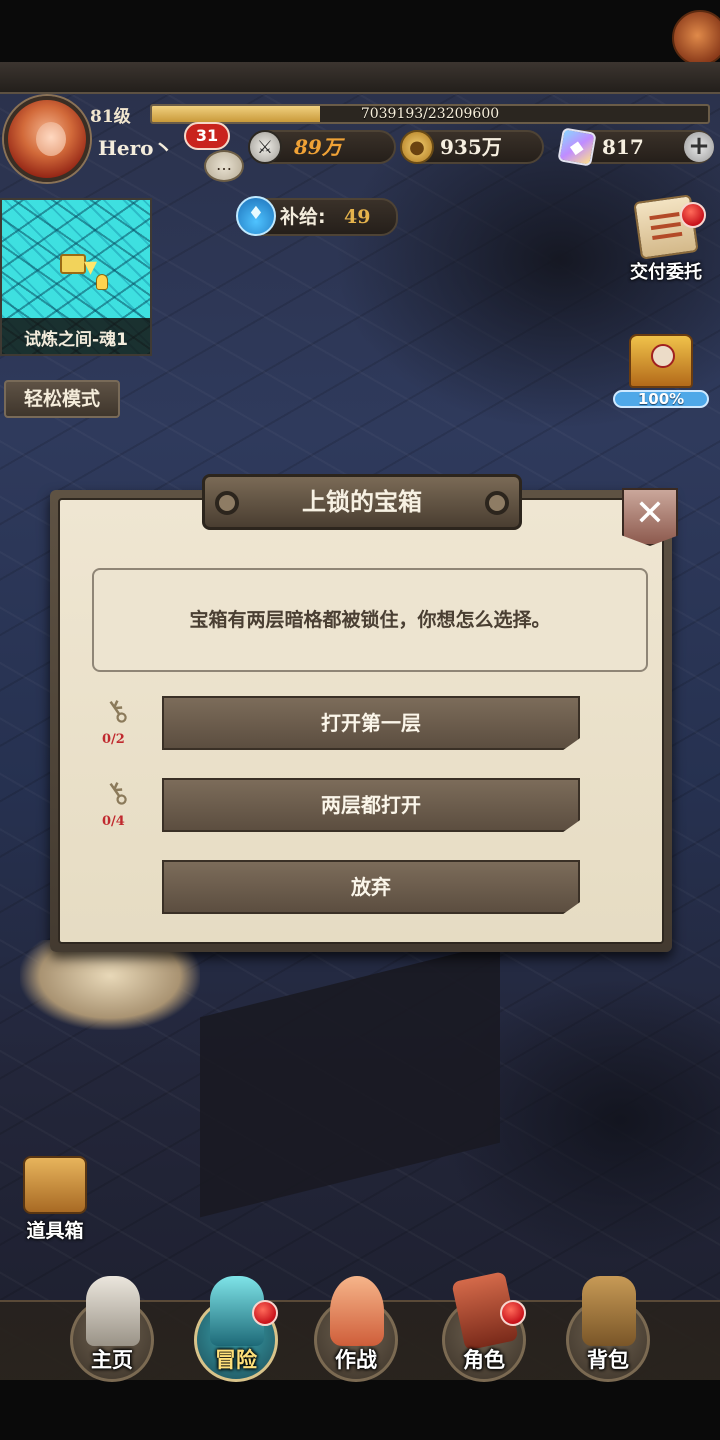 This screenshot has height=1440, width=720. I want to click on portal-structure, so click(110, 985).